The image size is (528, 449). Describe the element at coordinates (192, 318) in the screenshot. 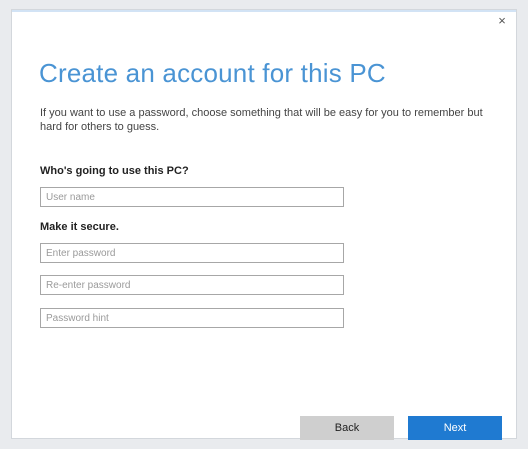

I see `password-hint-input` at that location.